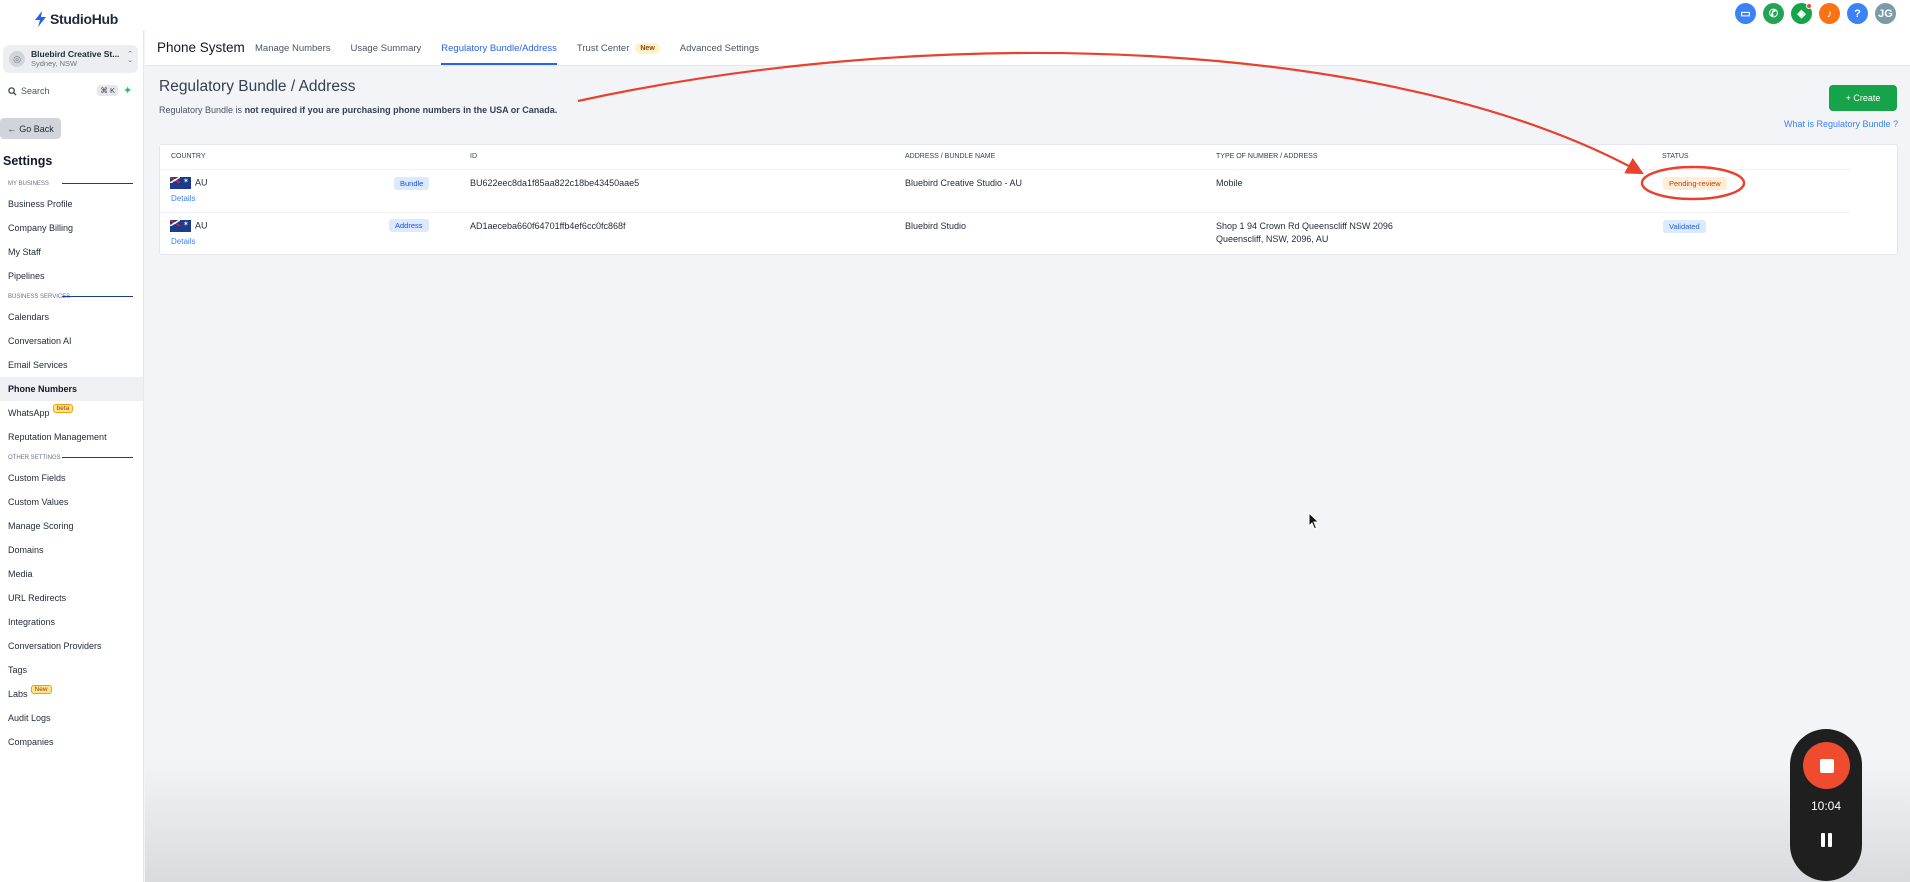  What do you see at coordinates (97, 296) in the screenshot?
I see `section-divider` at bounding box center [97, 296].